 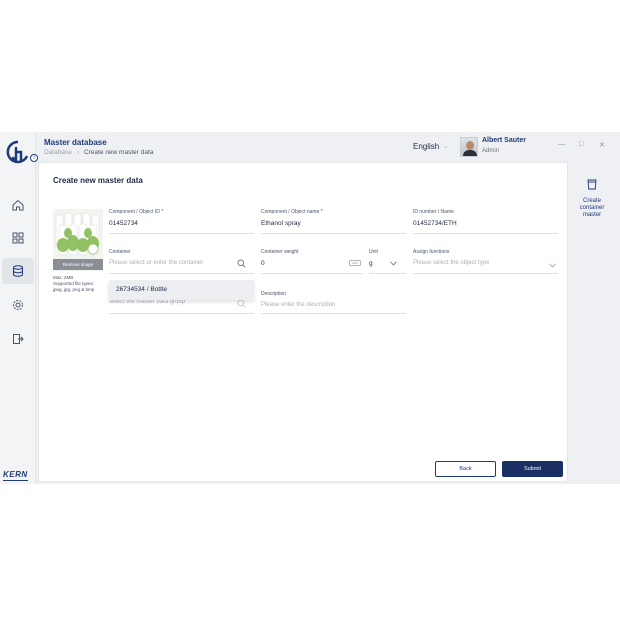 What do you see at coordinates (311, 263) in the screenshot?
I see `container-weight-value: 0` at bounding box center [311, 263].